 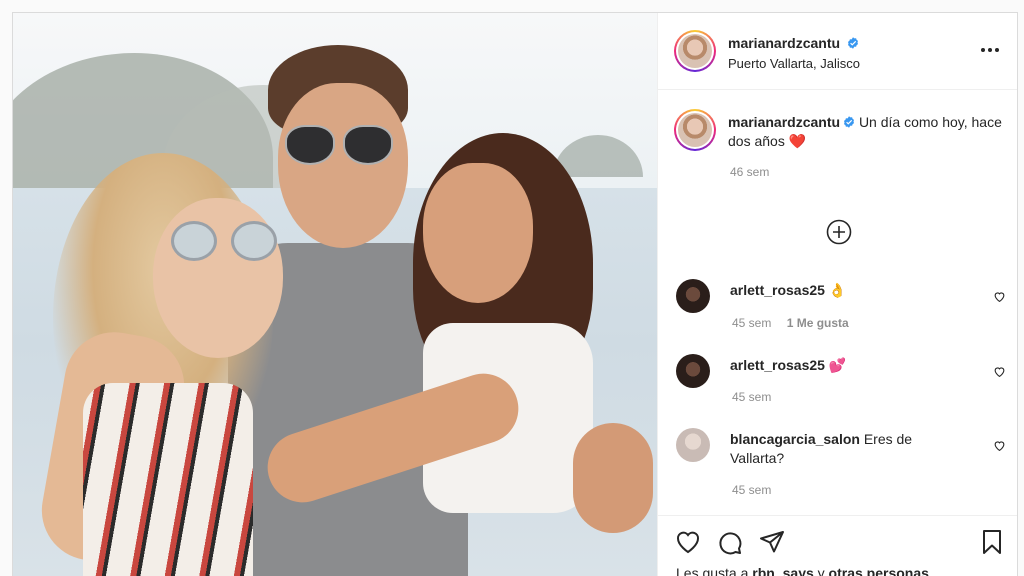 What do you see at coordinates (797, 141) in the screenshot?
I see `caption-emoji: ❤️` at bounding box center [797, 141].